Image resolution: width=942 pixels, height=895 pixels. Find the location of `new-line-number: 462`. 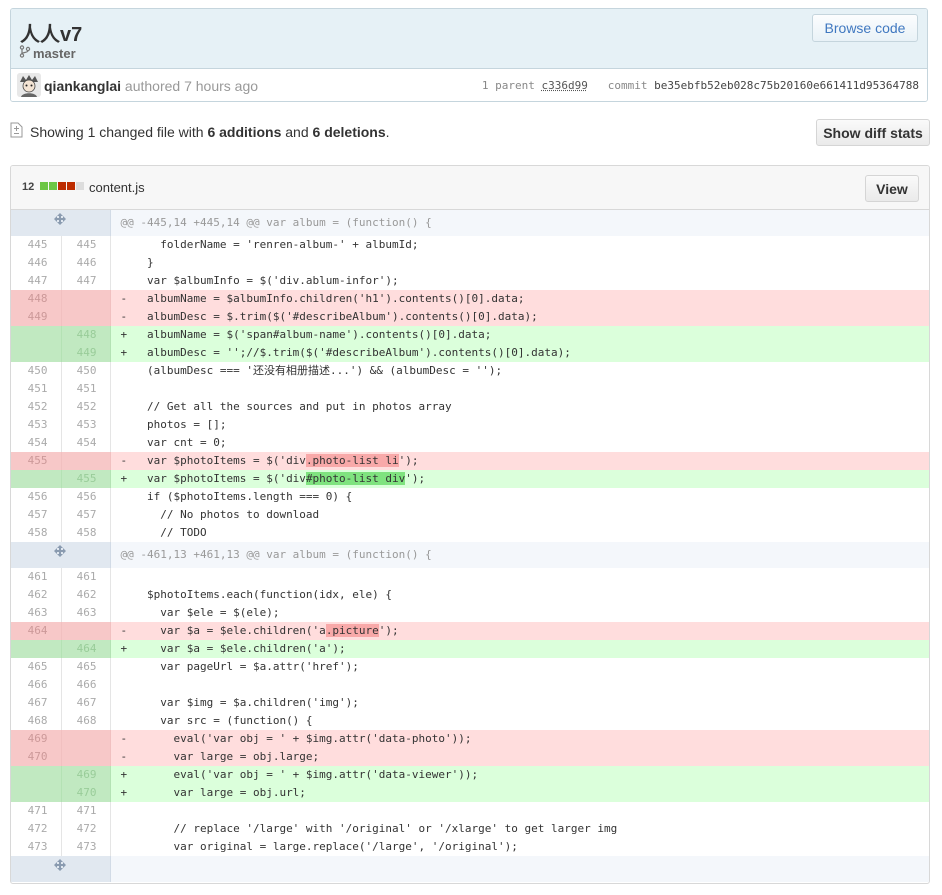

new-line-number: 462 is located at coordinates (86, 595).